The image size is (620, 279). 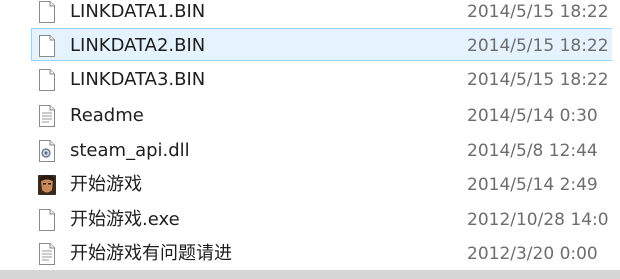 I want to click on file-row-linkdata1: LINKDATA1.BIN 2014/5/15 18:22, so click(x=325, y=13).